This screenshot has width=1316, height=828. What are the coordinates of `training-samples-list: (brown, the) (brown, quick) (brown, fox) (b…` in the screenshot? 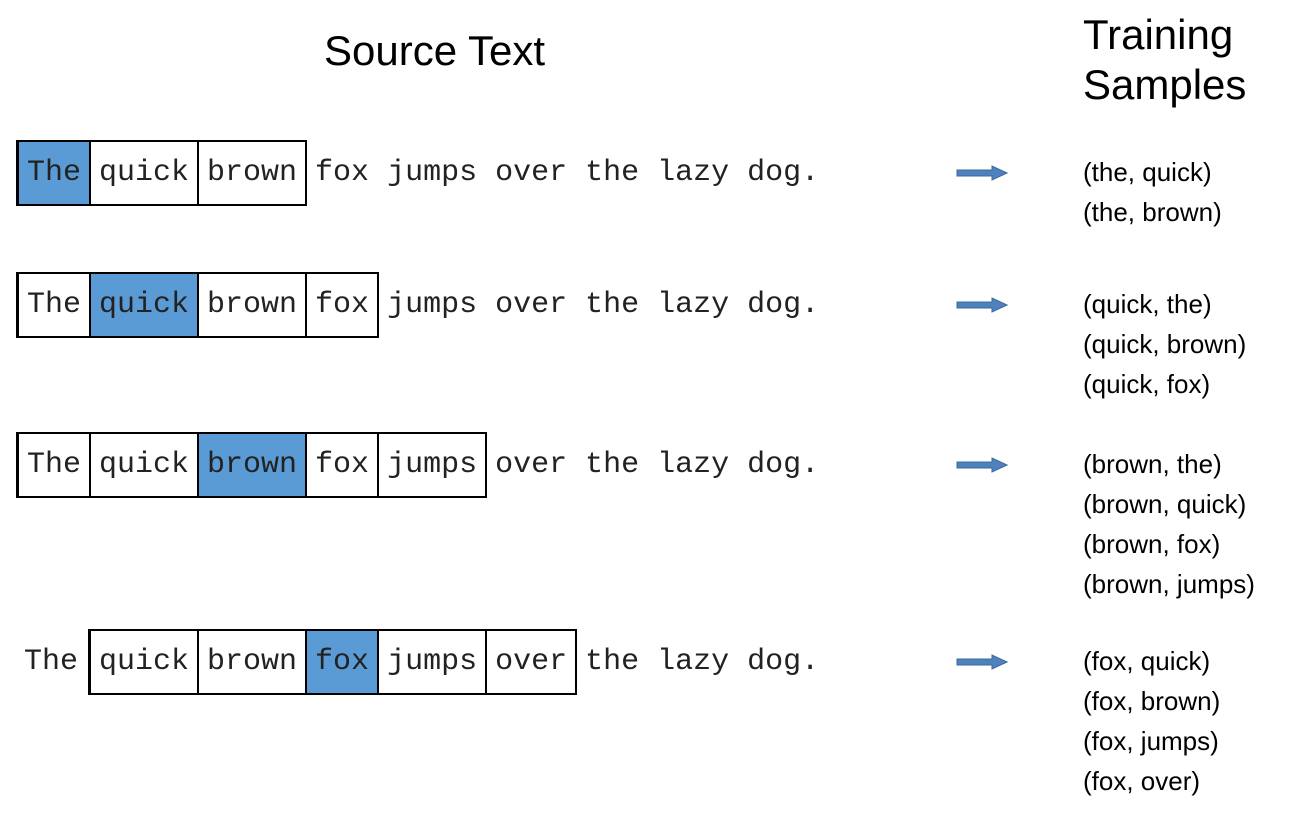 It's located at (1169, 524).